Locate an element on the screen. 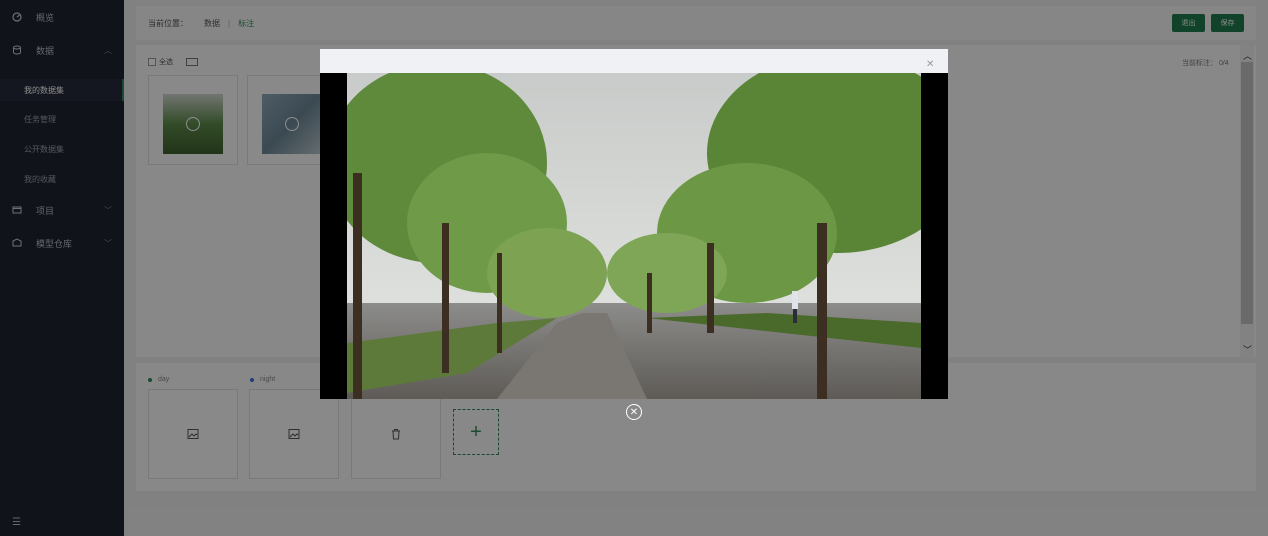  close-preview-icon: ✕ is located at coordinates (634, 412).